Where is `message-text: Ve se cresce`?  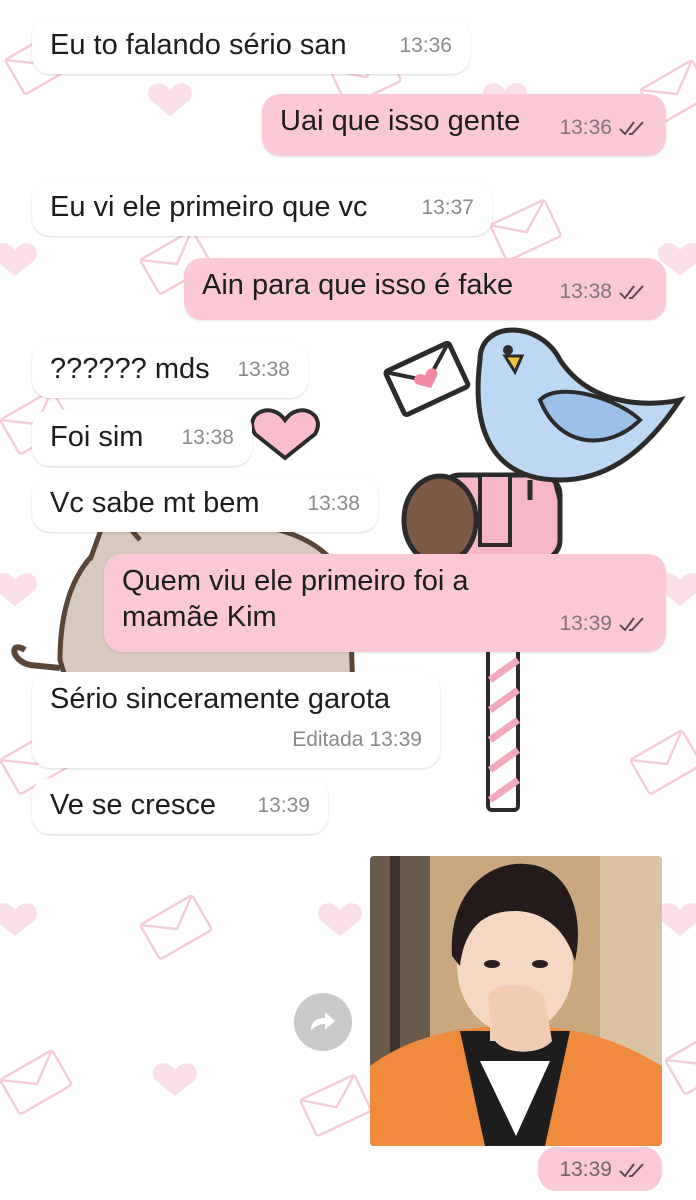
message-text: Ve se cresce is located at coordinates (133, 805).